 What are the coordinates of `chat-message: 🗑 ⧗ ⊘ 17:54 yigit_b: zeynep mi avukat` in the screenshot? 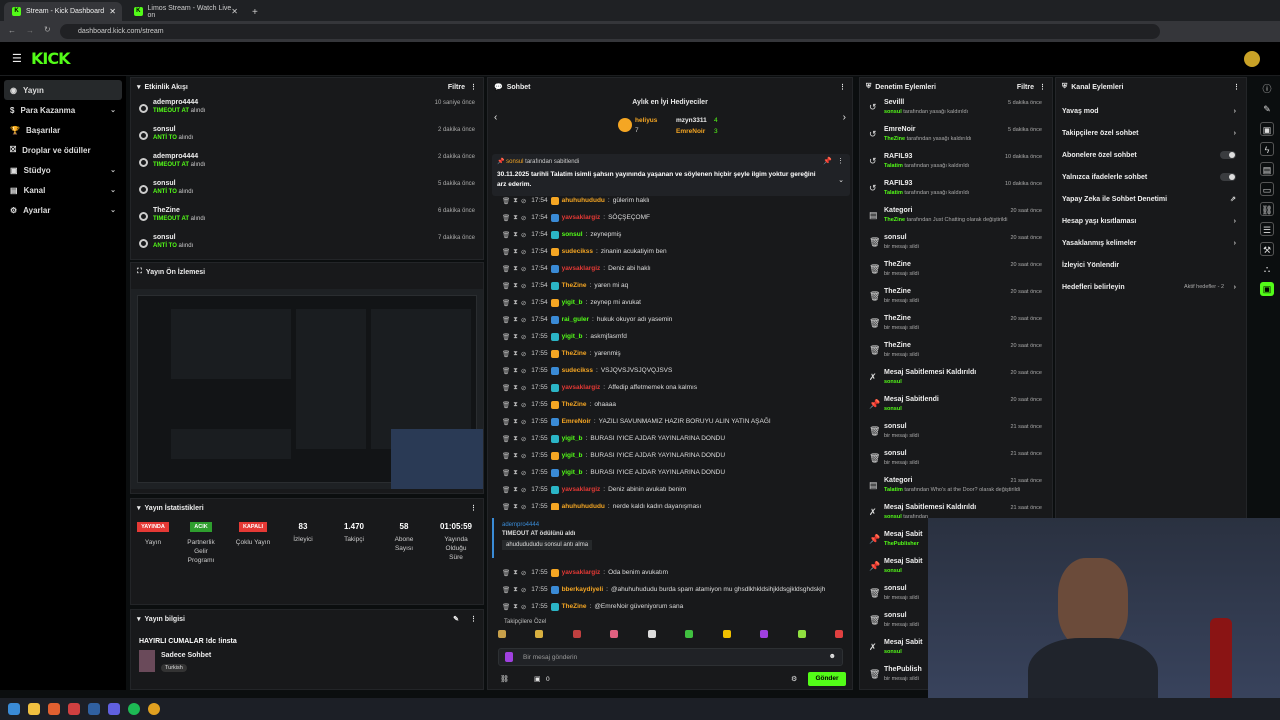 It's located at (670, 302).